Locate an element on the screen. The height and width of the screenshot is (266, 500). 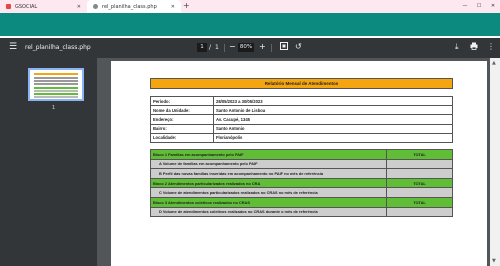
page-favicon-icon is located at coordinates (95, 6).